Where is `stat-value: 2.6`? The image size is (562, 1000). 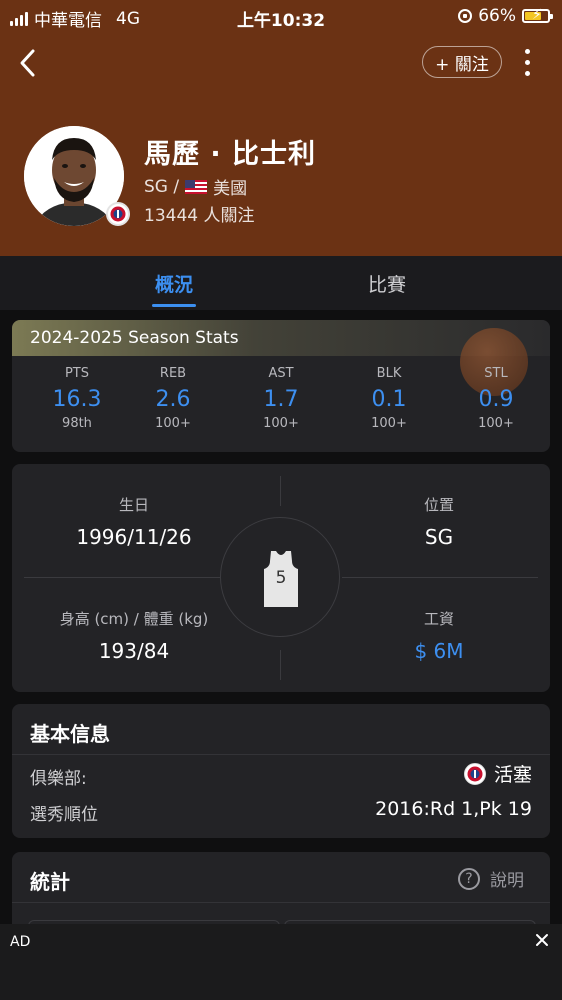 stat-value: 2.6 is located at coordinates (173, 399).